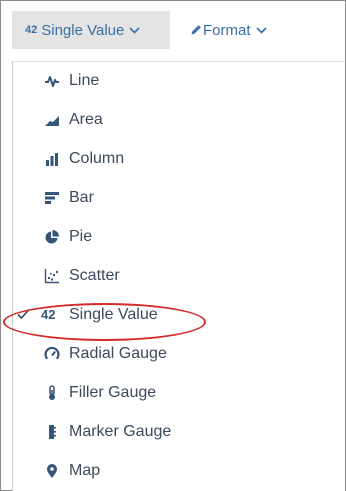 Image resolution: width=346 pixels, height=491 pixels. What do you see at coordinates (94, 275) in the screenshot?
I see `menu-item-label: Scatter` at bounding box center [94, 275].